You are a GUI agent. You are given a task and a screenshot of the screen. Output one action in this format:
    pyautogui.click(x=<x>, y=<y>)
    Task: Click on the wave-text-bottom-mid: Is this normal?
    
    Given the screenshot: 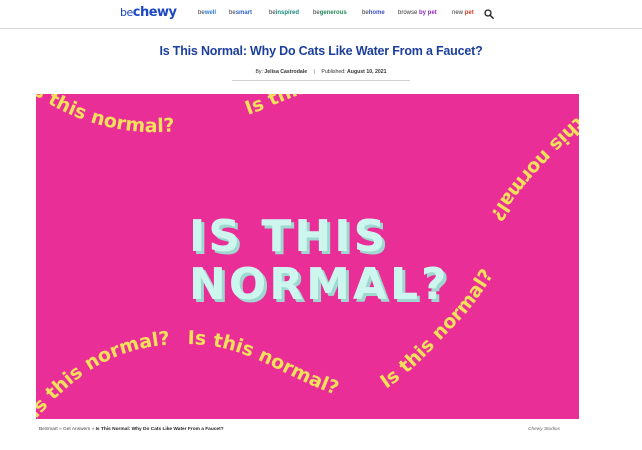 What is the action you would take?
    pyautogui.click(x=264, y=363)
    